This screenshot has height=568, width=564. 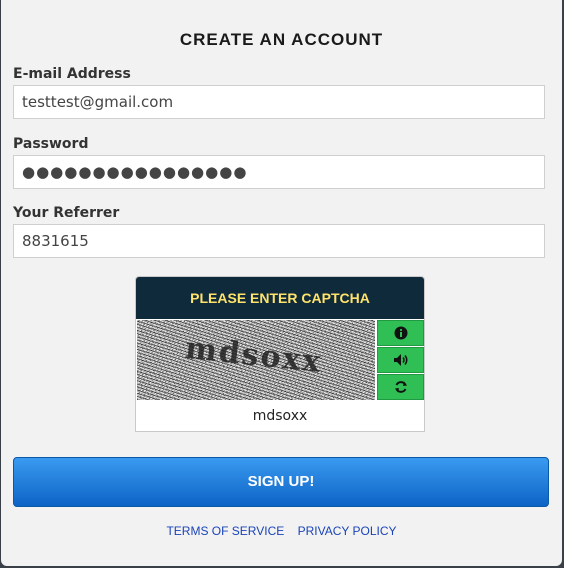 I want to click on refresh-icon, so click(x=401, y=387).